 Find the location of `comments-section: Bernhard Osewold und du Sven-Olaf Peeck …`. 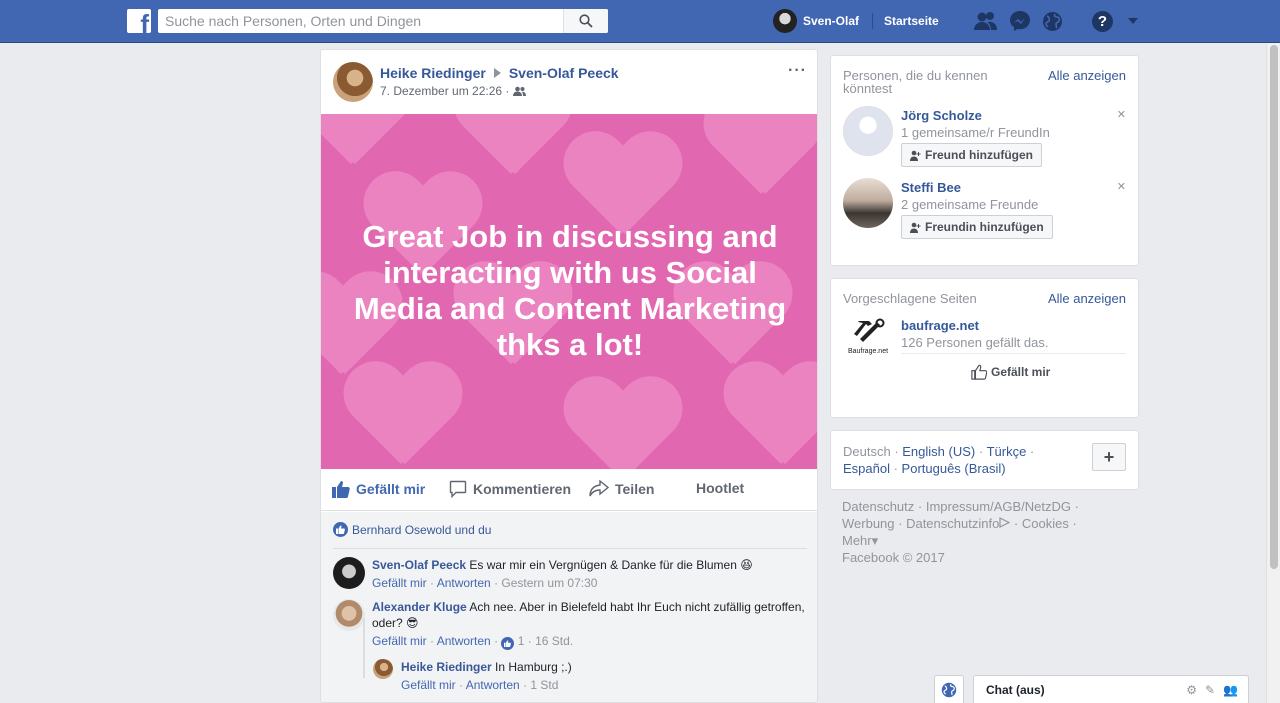

comments-section: Bernhard Osewold und du Sven-Olaf Peeck … is located at coordinates (569, 607).